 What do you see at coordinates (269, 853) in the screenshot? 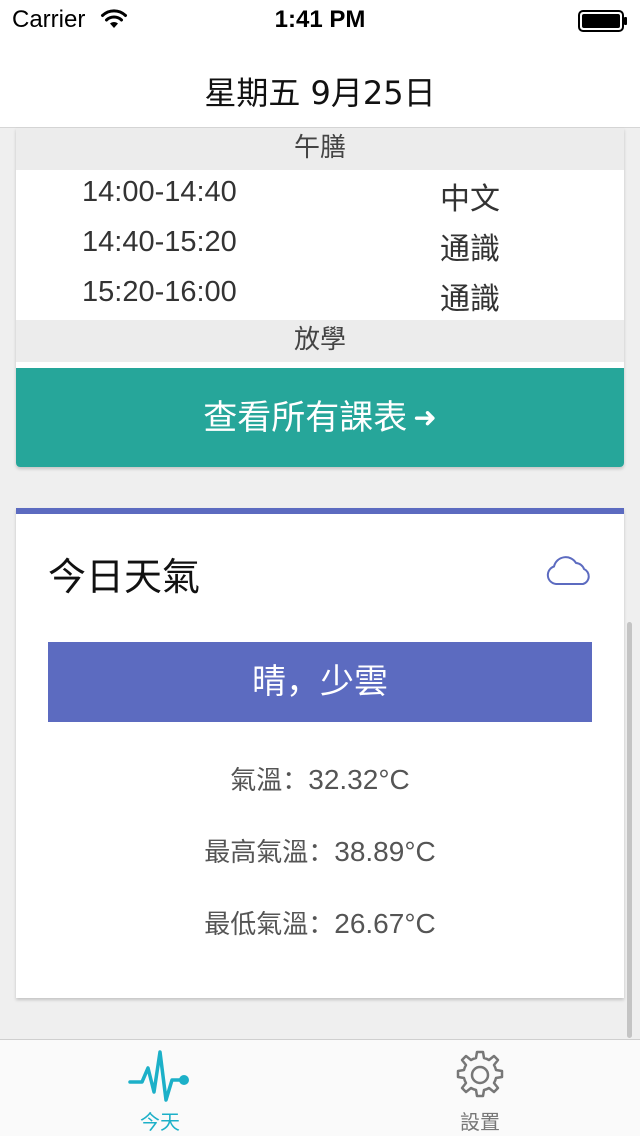
I see `max-temperature-label: 最高氣溫：` at bounding box center [269, 853].